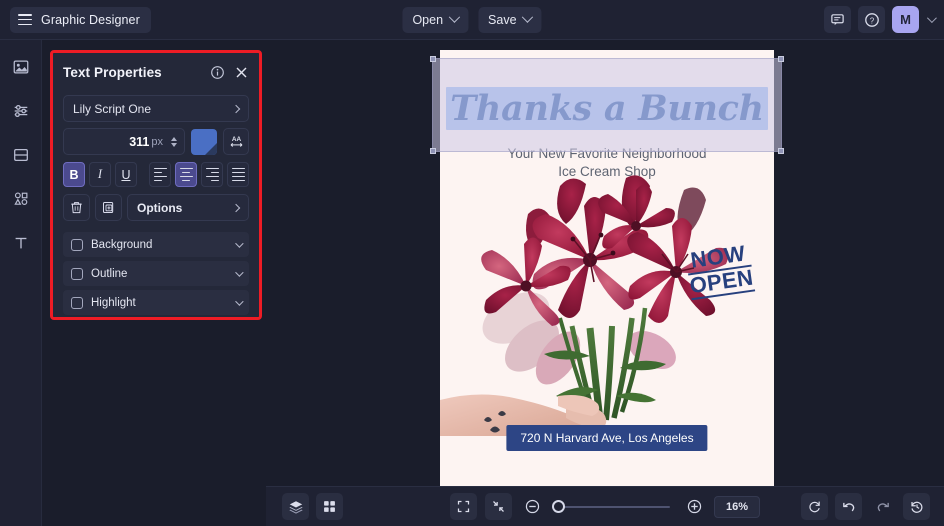 The height and width of the screenshot is (526, 944). I want to click on info-circle-icon, so click(217, 72).